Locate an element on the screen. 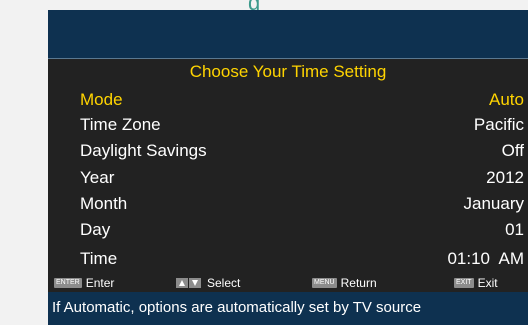  legend-return: MENU Return is located at coordinates (344, 283).